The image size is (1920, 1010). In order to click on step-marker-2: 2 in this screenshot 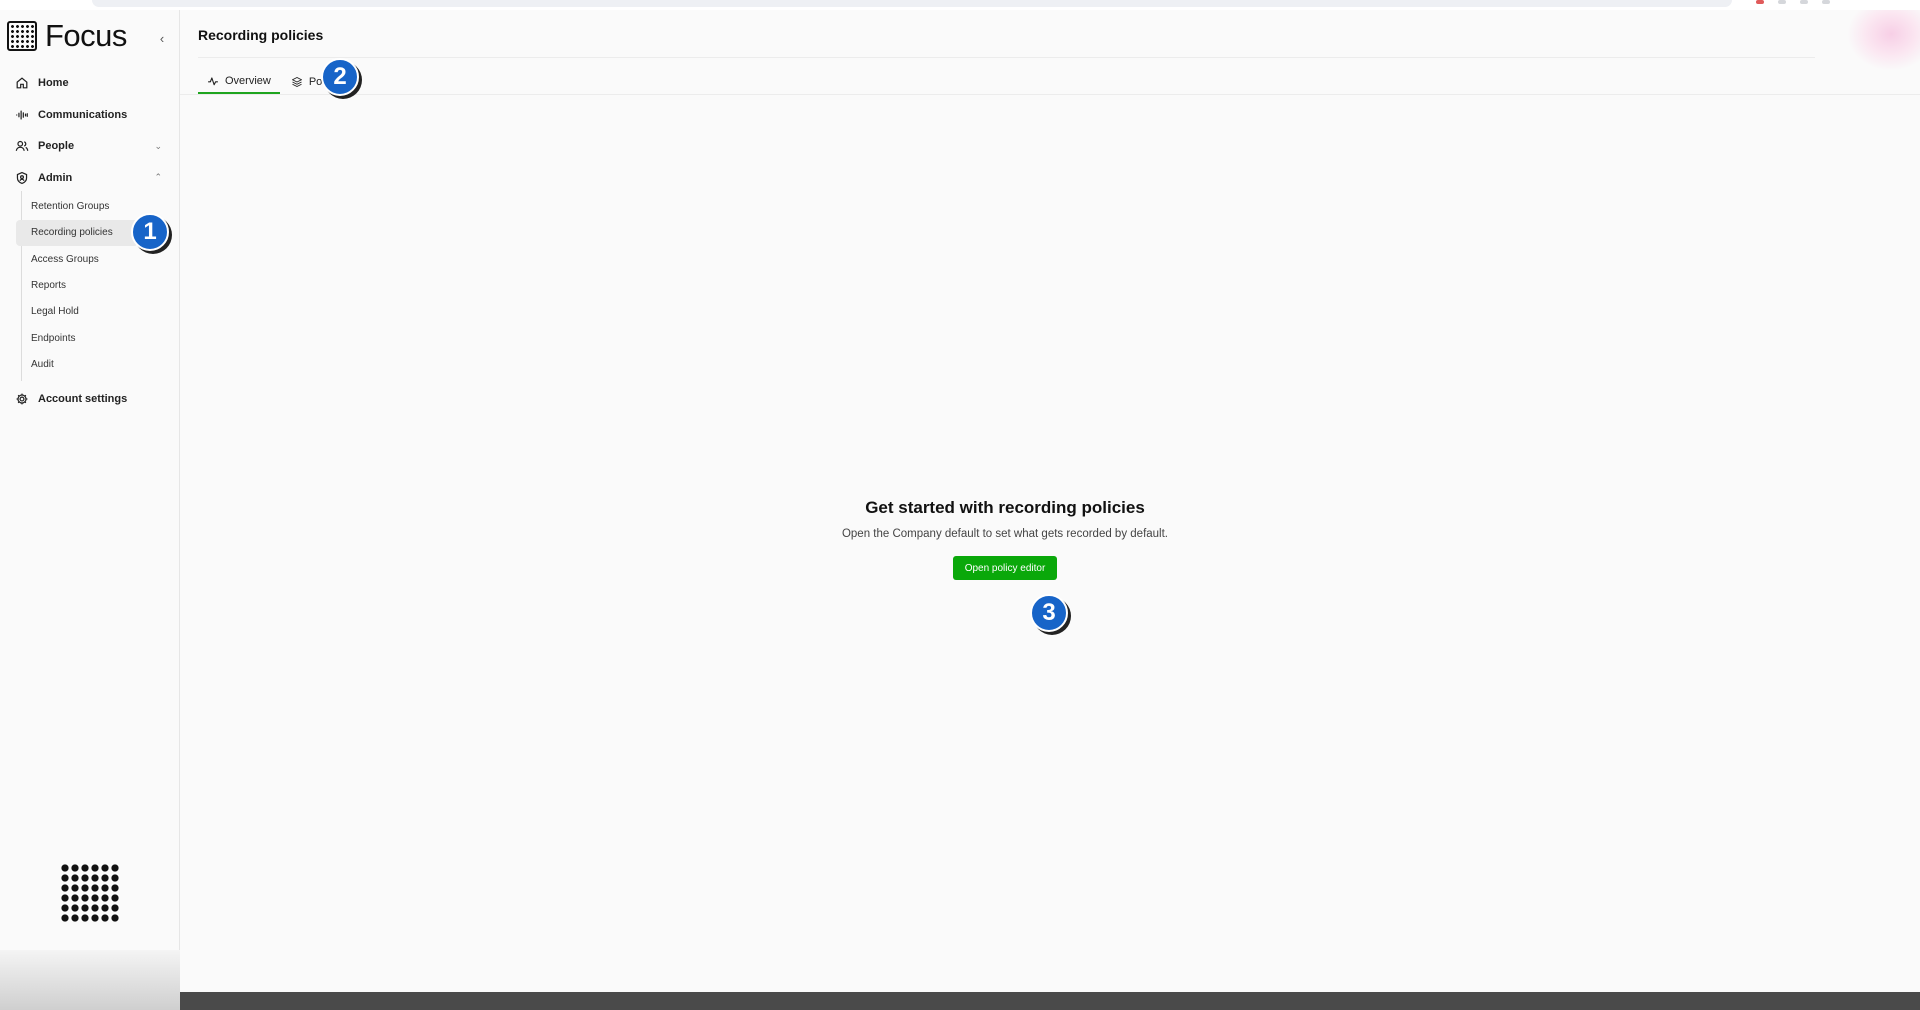, I will do `click(340, 77)`.